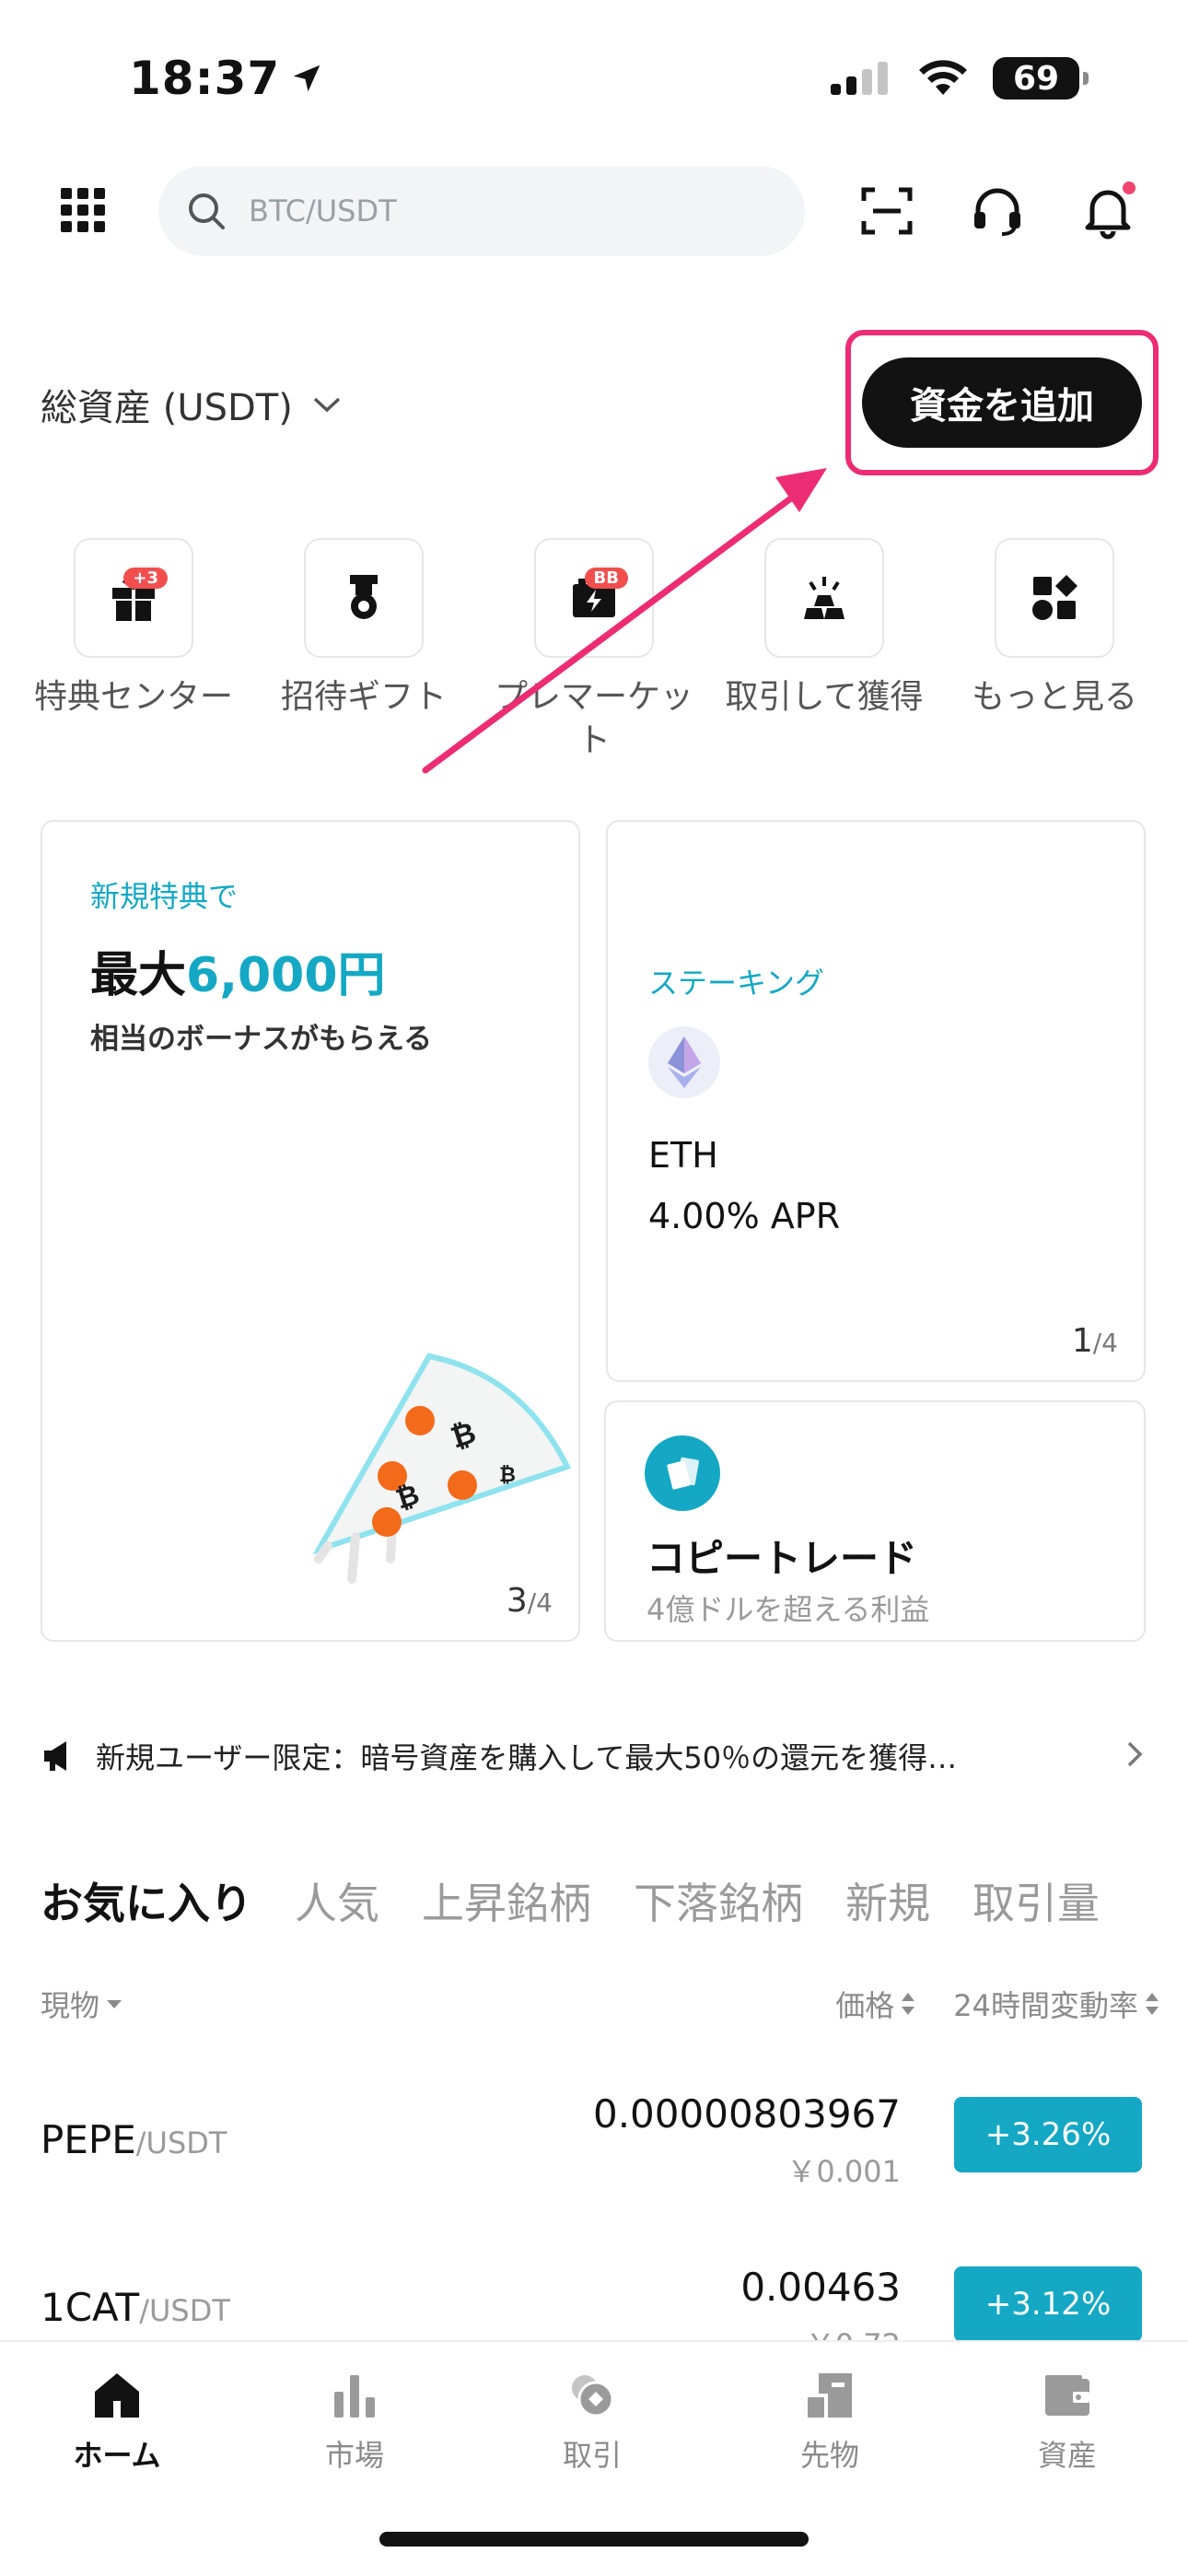  I want to click on promo-card: 新規特典で 最大6,000円 相当のボーナスがもらえる ₿ ₿ ₿ 3/4, so click(311, 1231).